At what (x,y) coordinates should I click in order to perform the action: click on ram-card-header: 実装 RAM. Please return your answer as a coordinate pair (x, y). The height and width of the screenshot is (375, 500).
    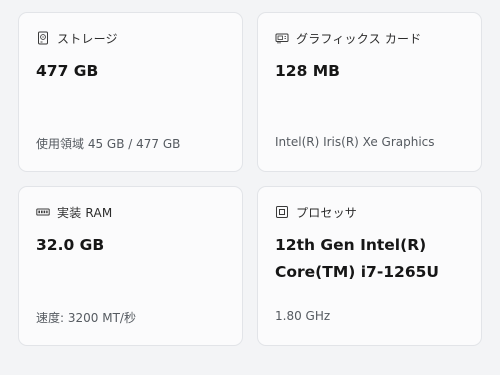
    Looking at the image, I should click on (74, 212).